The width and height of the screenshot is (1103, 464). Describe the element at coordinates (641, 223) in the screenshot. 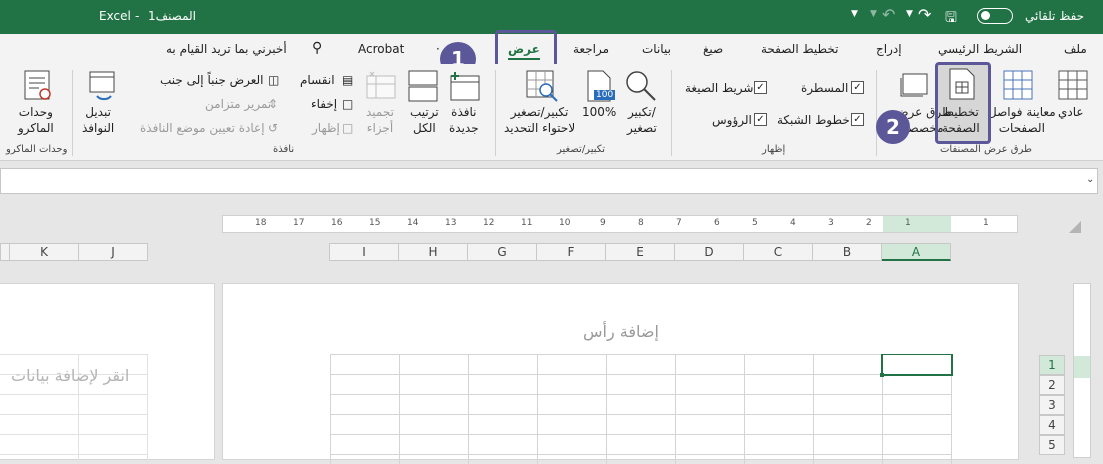

I see `ruler-tick: 8` at that location.